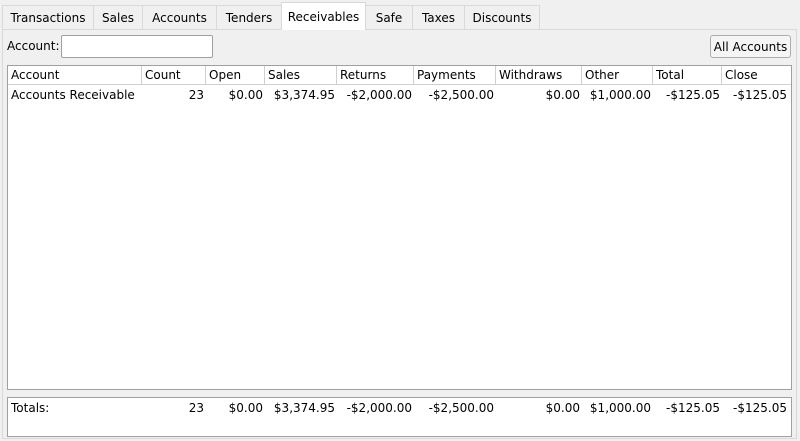 This screenshot has height=441, width=800. Describe the element at coordinates (323, 16) in the screenshot. I see `tab-receivables: Receivables` at that location.